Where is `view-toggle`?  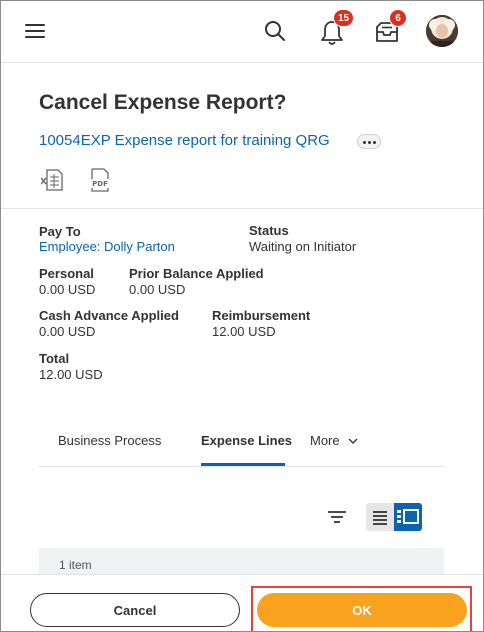
view-toggle is located at coordinates (394, 517).